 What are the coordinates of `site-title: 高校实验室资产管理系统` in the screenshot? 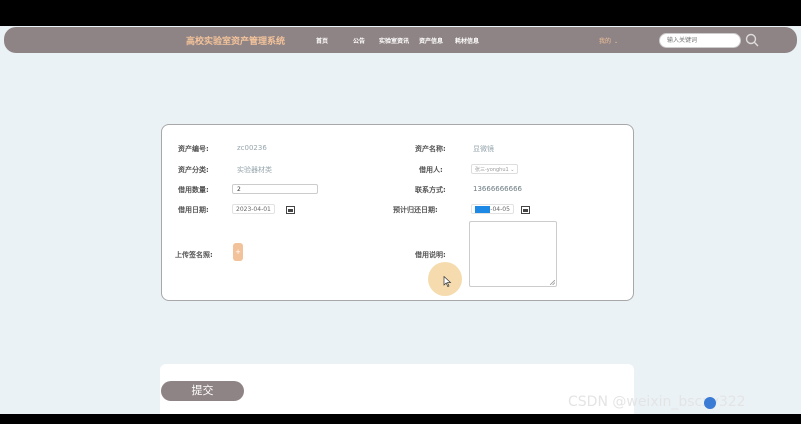 It's located at (235, 40).